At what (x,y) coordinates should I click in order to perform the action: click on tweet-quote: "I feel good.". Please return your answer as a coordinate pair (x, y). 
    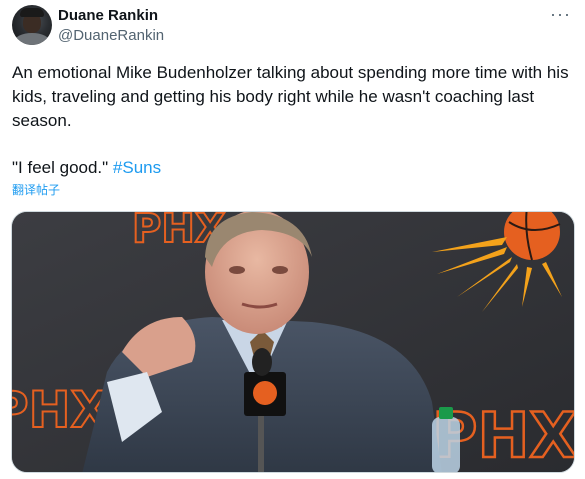
    Looking at the image, I should click on (62, 167).